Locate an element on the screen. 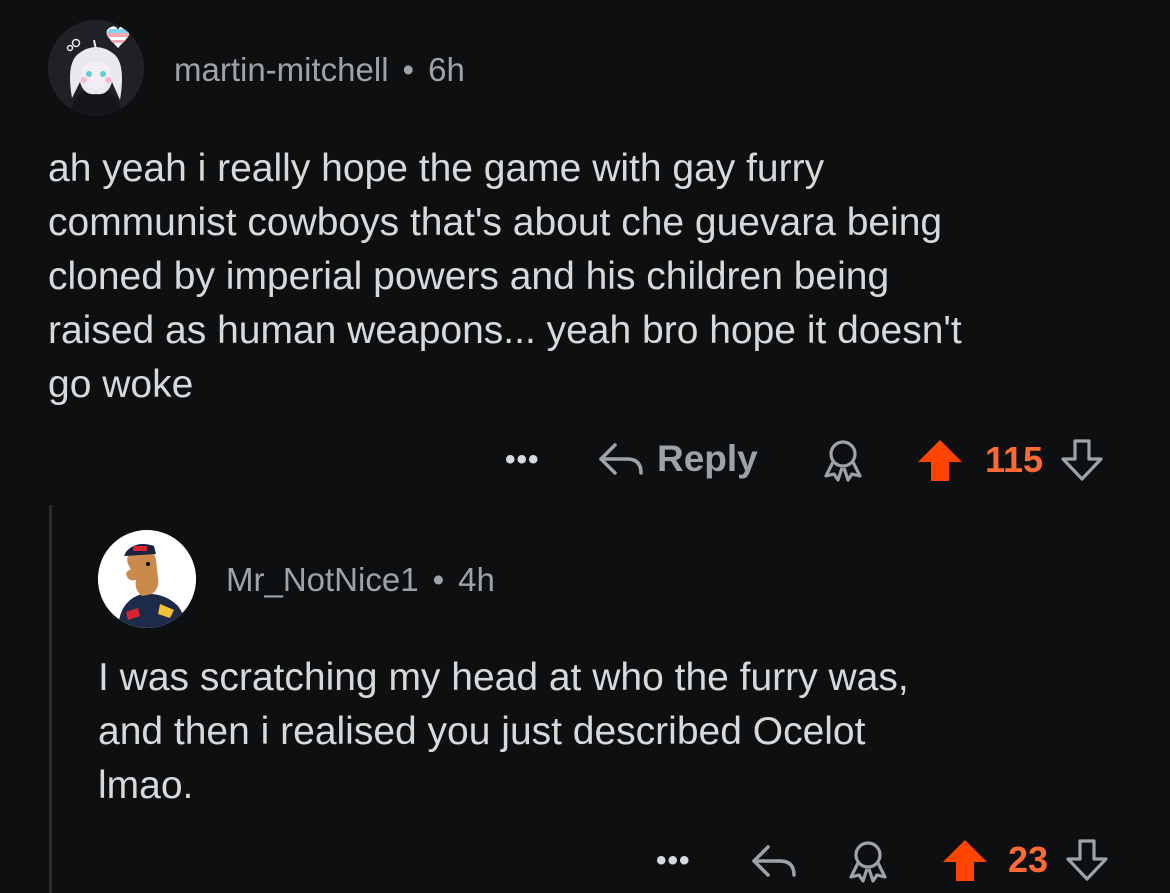  driver-avatar-icon is located at coordinates (147, 579).